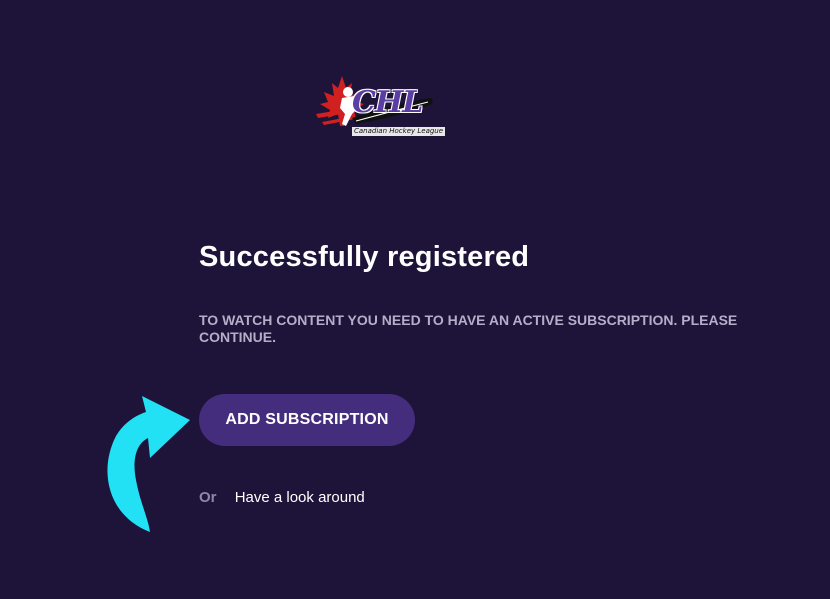 Image resolution: width=830 pixels, height=599 pixels. What do you see at coordinates (387, 102) in the screenshot?
I see `logo-wordmark: CHL` at bounding box center [387, 102].